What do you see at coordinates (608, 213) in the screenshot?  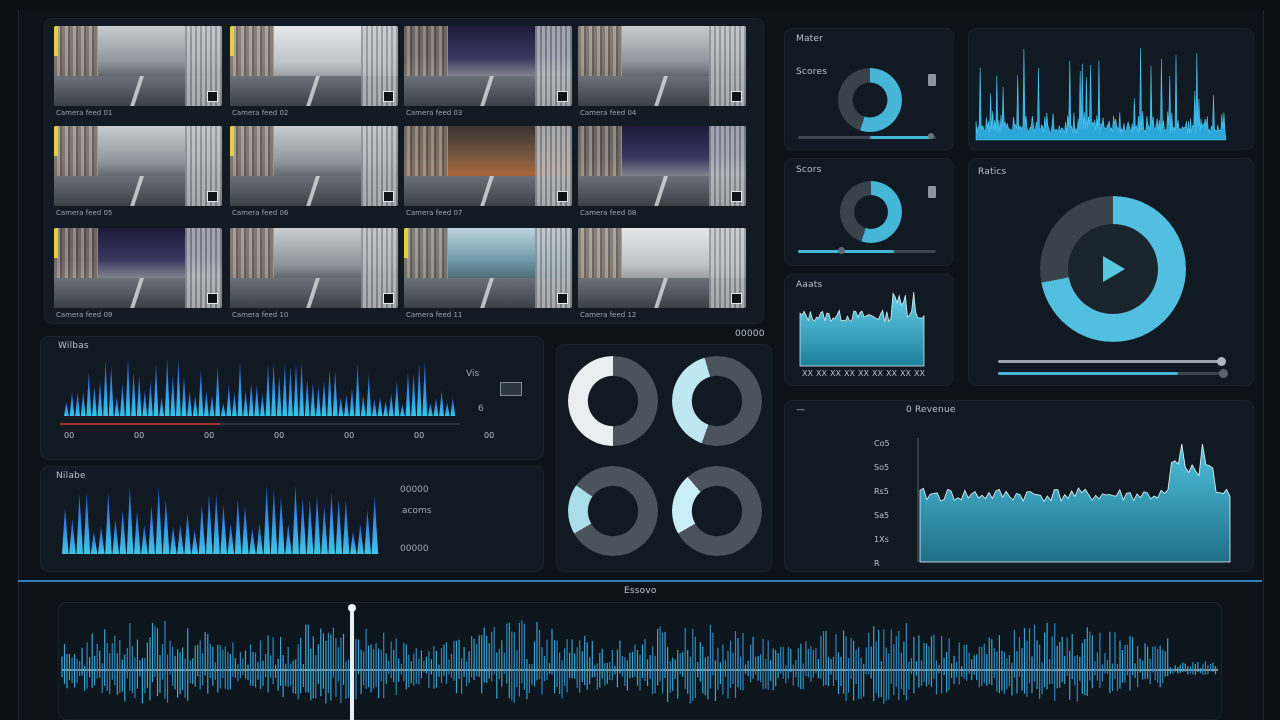 I see `tile-caption: Camera feed 08` at bounding box center [608, 213].